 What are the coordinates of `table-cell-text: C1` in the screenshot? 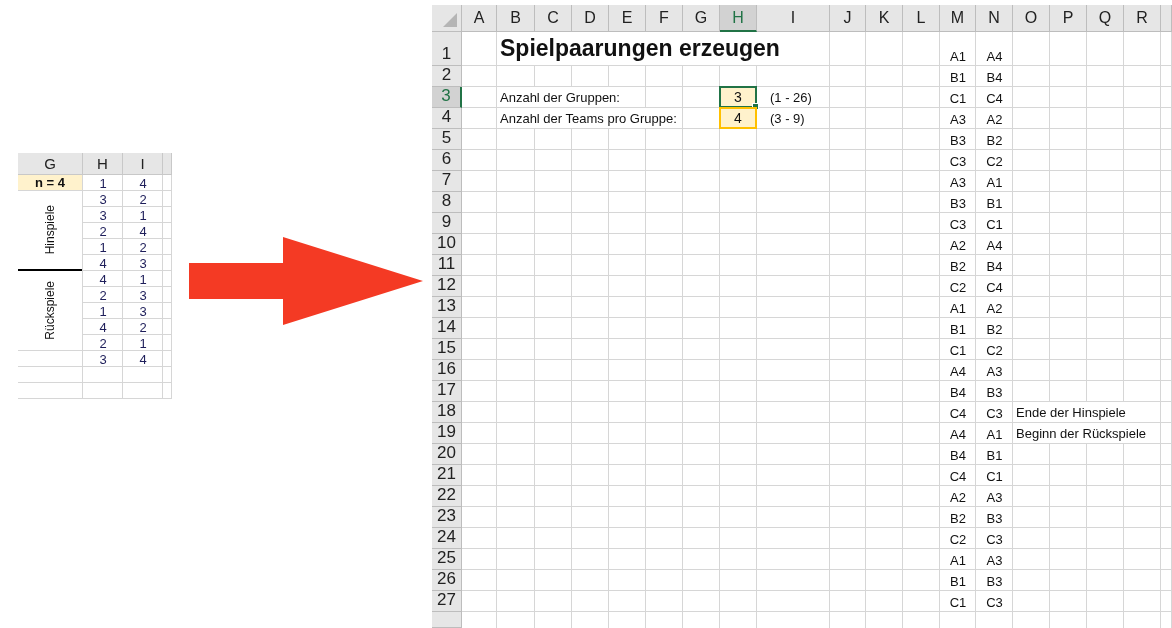 It's located at (994, 477).